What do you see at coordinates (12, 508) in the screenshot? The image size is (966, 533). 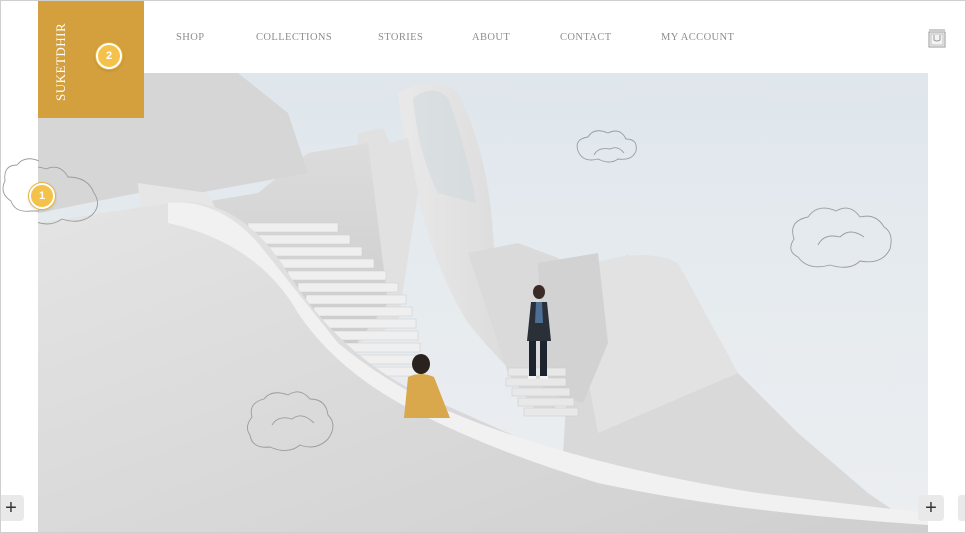 I see `add-button-left: +` at bounding box center [12, 508].